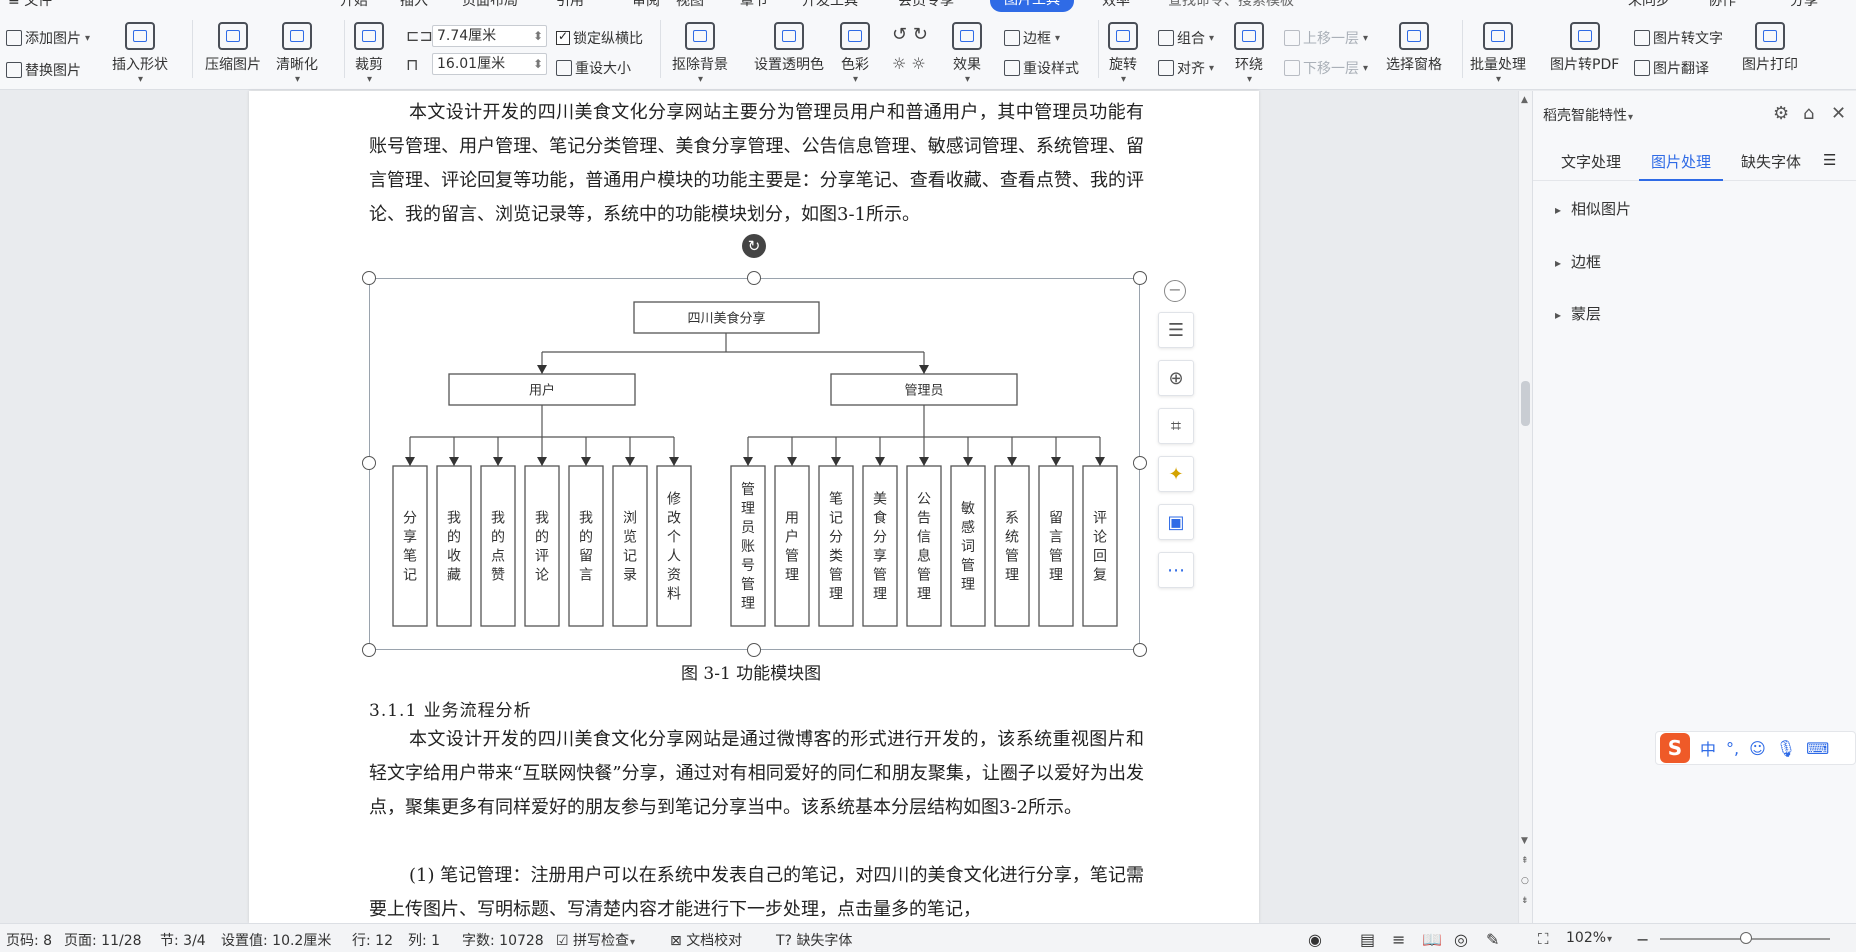 Image resolution: width=1856 pixels, height=952 pixels. I want to click on panel-menu-icon: ☰, so click(1829, 160).